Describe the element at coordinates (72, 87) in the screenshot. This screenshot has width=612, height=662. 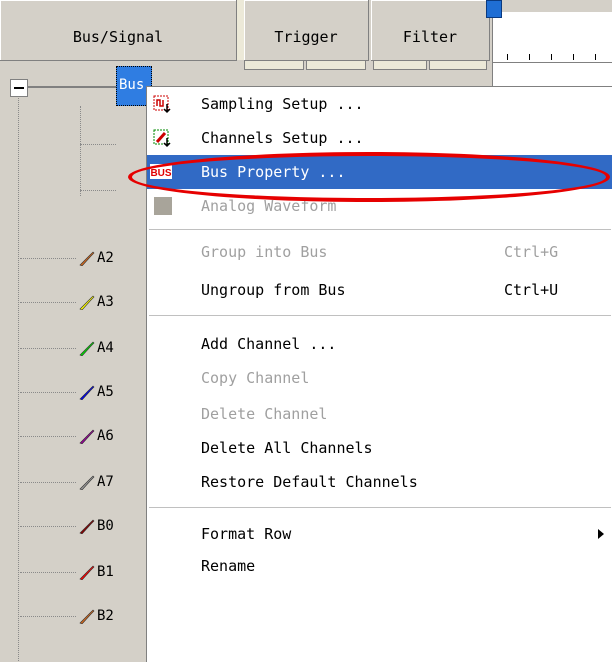
I see `bus-line` at that location.